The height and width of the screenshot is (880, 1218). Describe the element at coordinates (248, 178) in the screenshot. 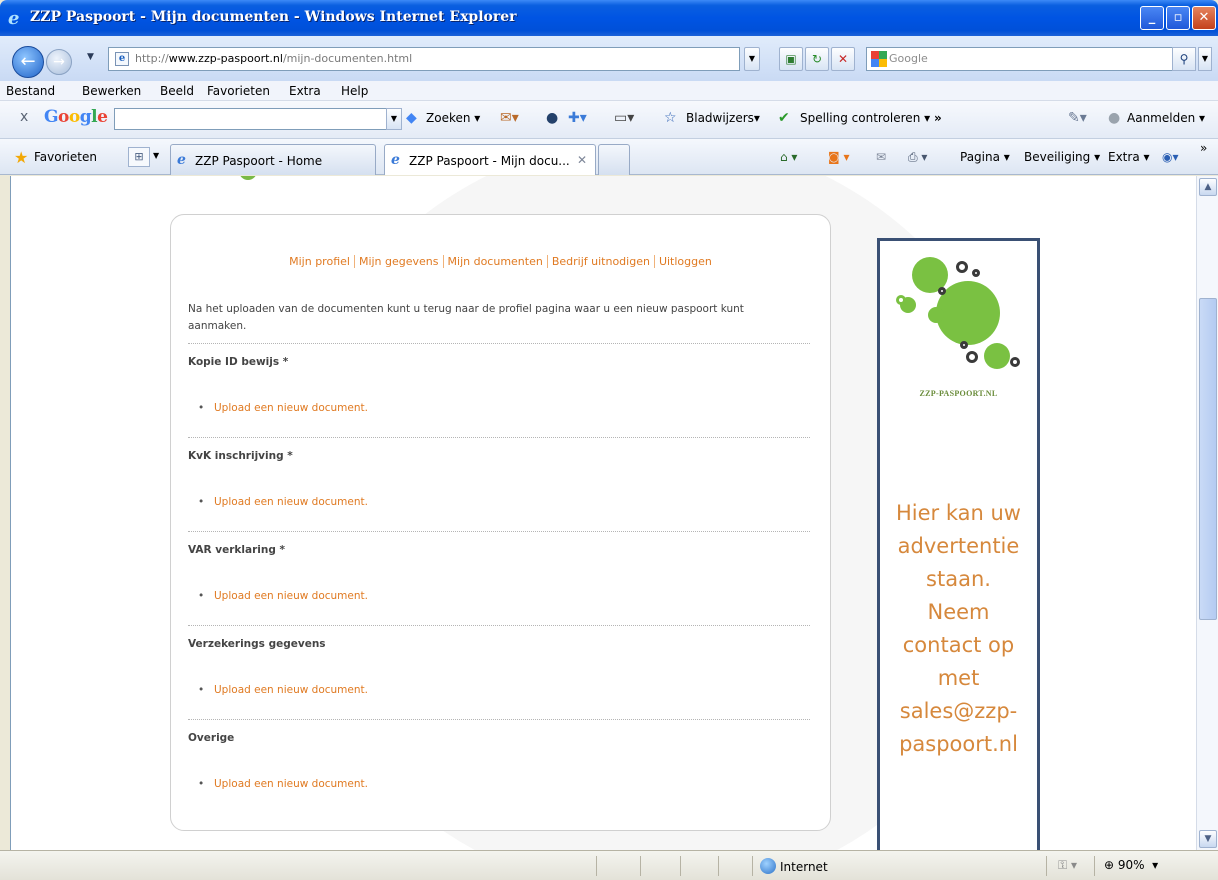

I see `header-logo-fragment` at that location.